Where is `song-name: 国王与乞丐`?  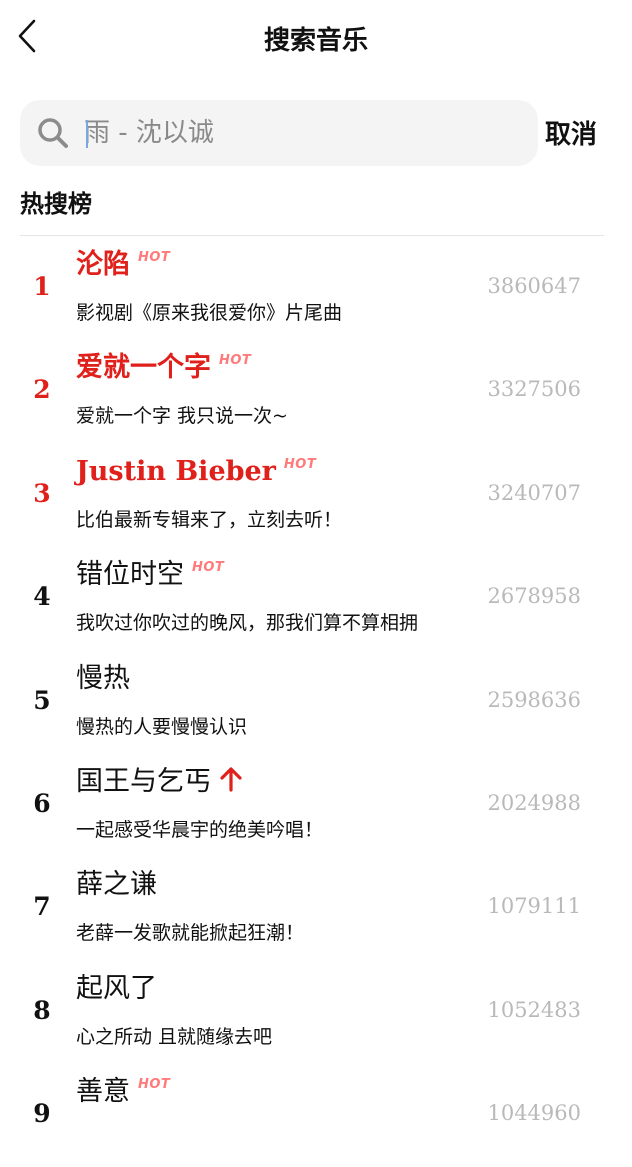 song-name: 国王与乞丐 is located at coordinates (143, 781).